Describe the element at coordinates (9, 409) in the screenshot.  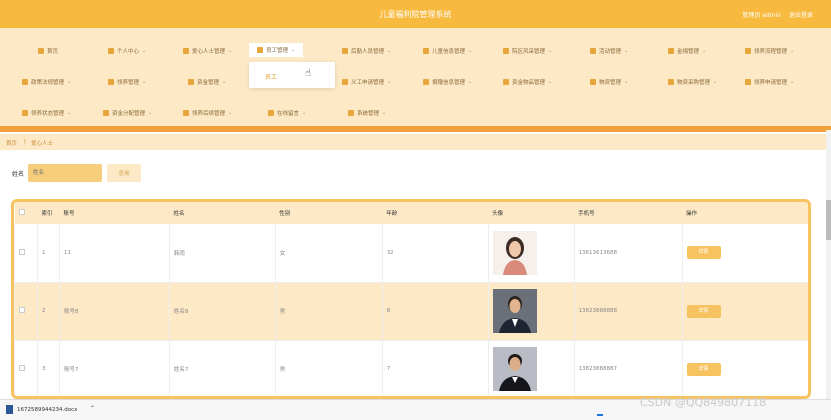
I see `word-file-icon` at that location.